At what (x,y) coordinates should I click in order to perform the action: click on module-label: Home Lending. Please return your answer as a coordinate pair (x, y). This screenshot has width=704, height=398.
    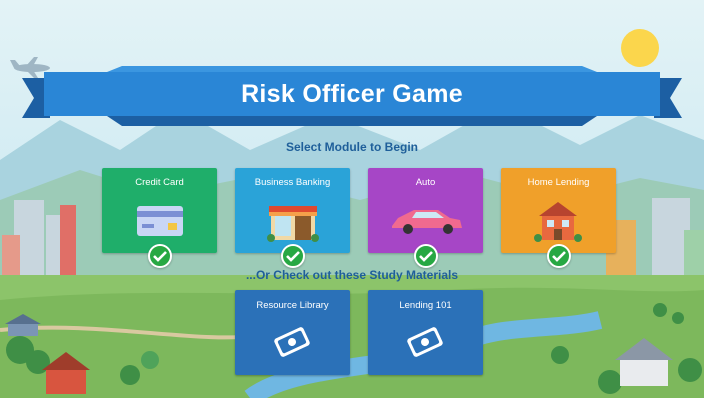
    Looking at the image, I should click on (558, 182).